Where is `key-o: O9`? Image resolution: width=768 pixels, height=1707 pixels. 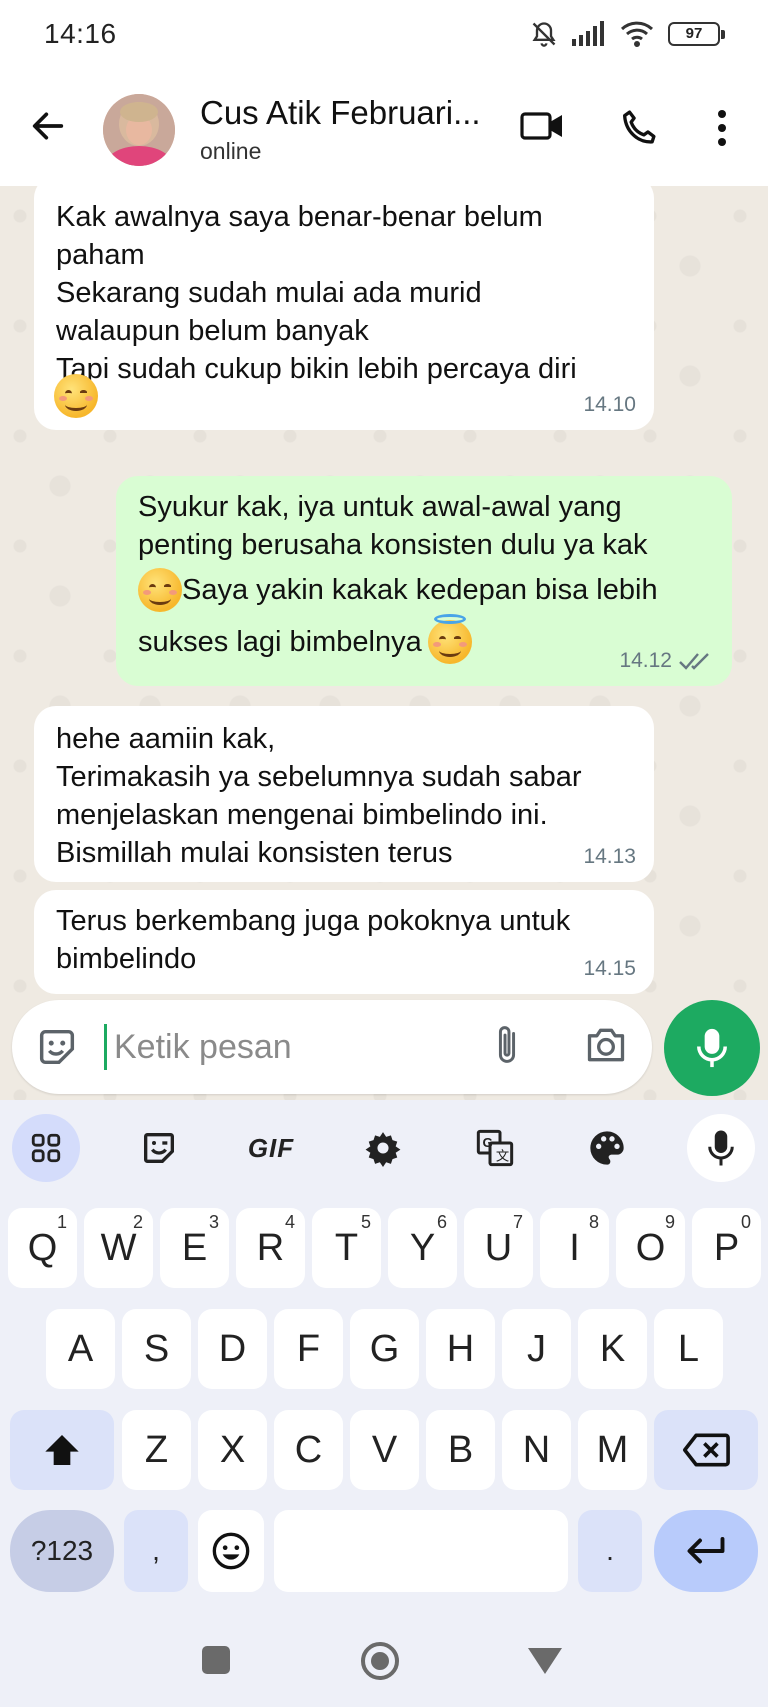
key-o: O9 is located at coordinates (650, 1248).